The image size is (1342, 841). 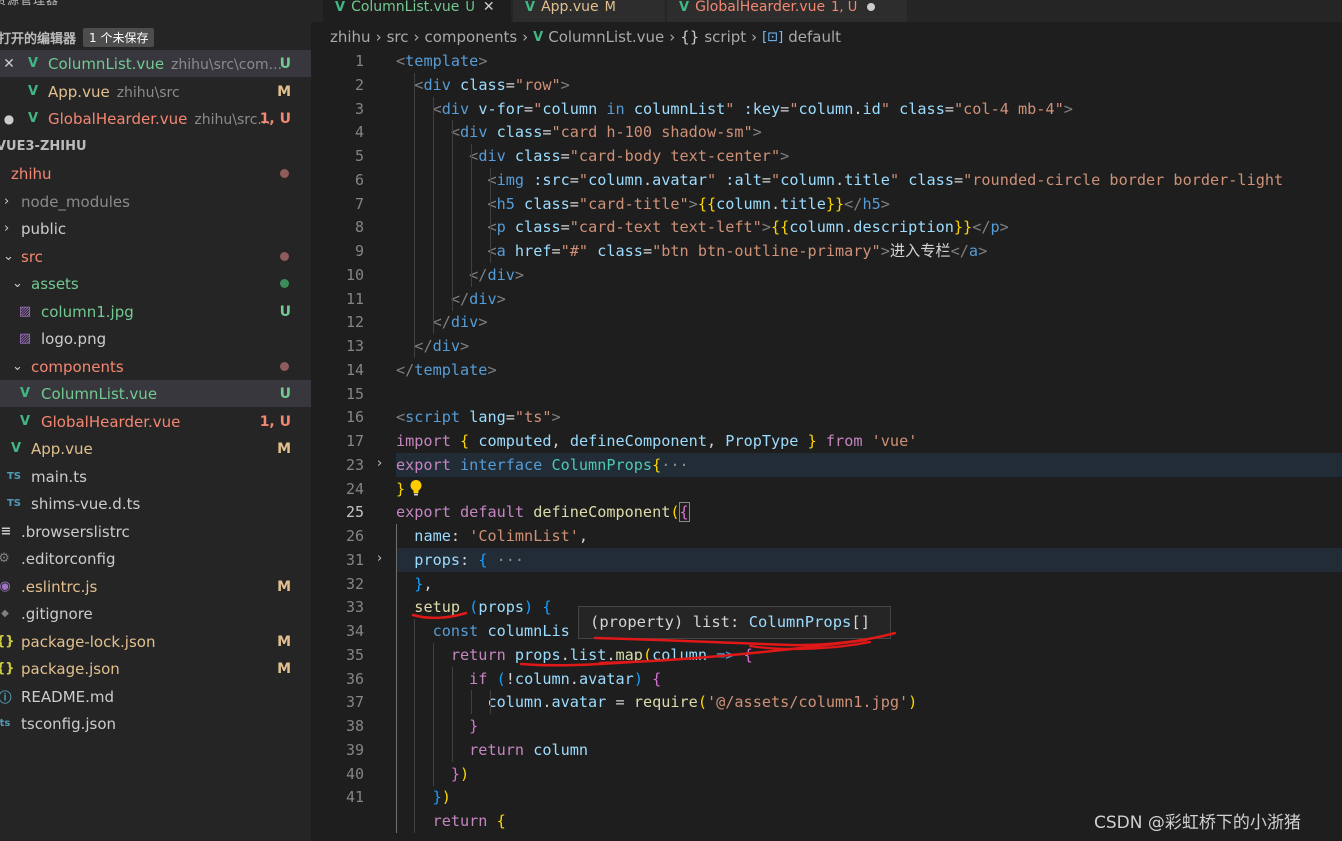 What do you see at coordinates (341, 156) in the screenshot?
I see `line-number: 5` at bounding box center [341, 156].